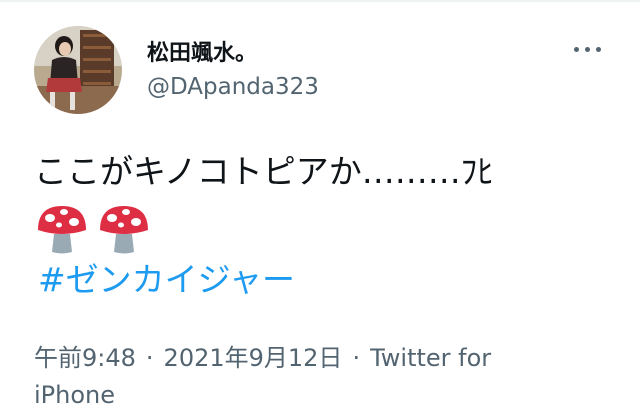 The height and width of the screenshot is (419, 640). I want to click on display-name: 松田颯水。, so click(202, 51).